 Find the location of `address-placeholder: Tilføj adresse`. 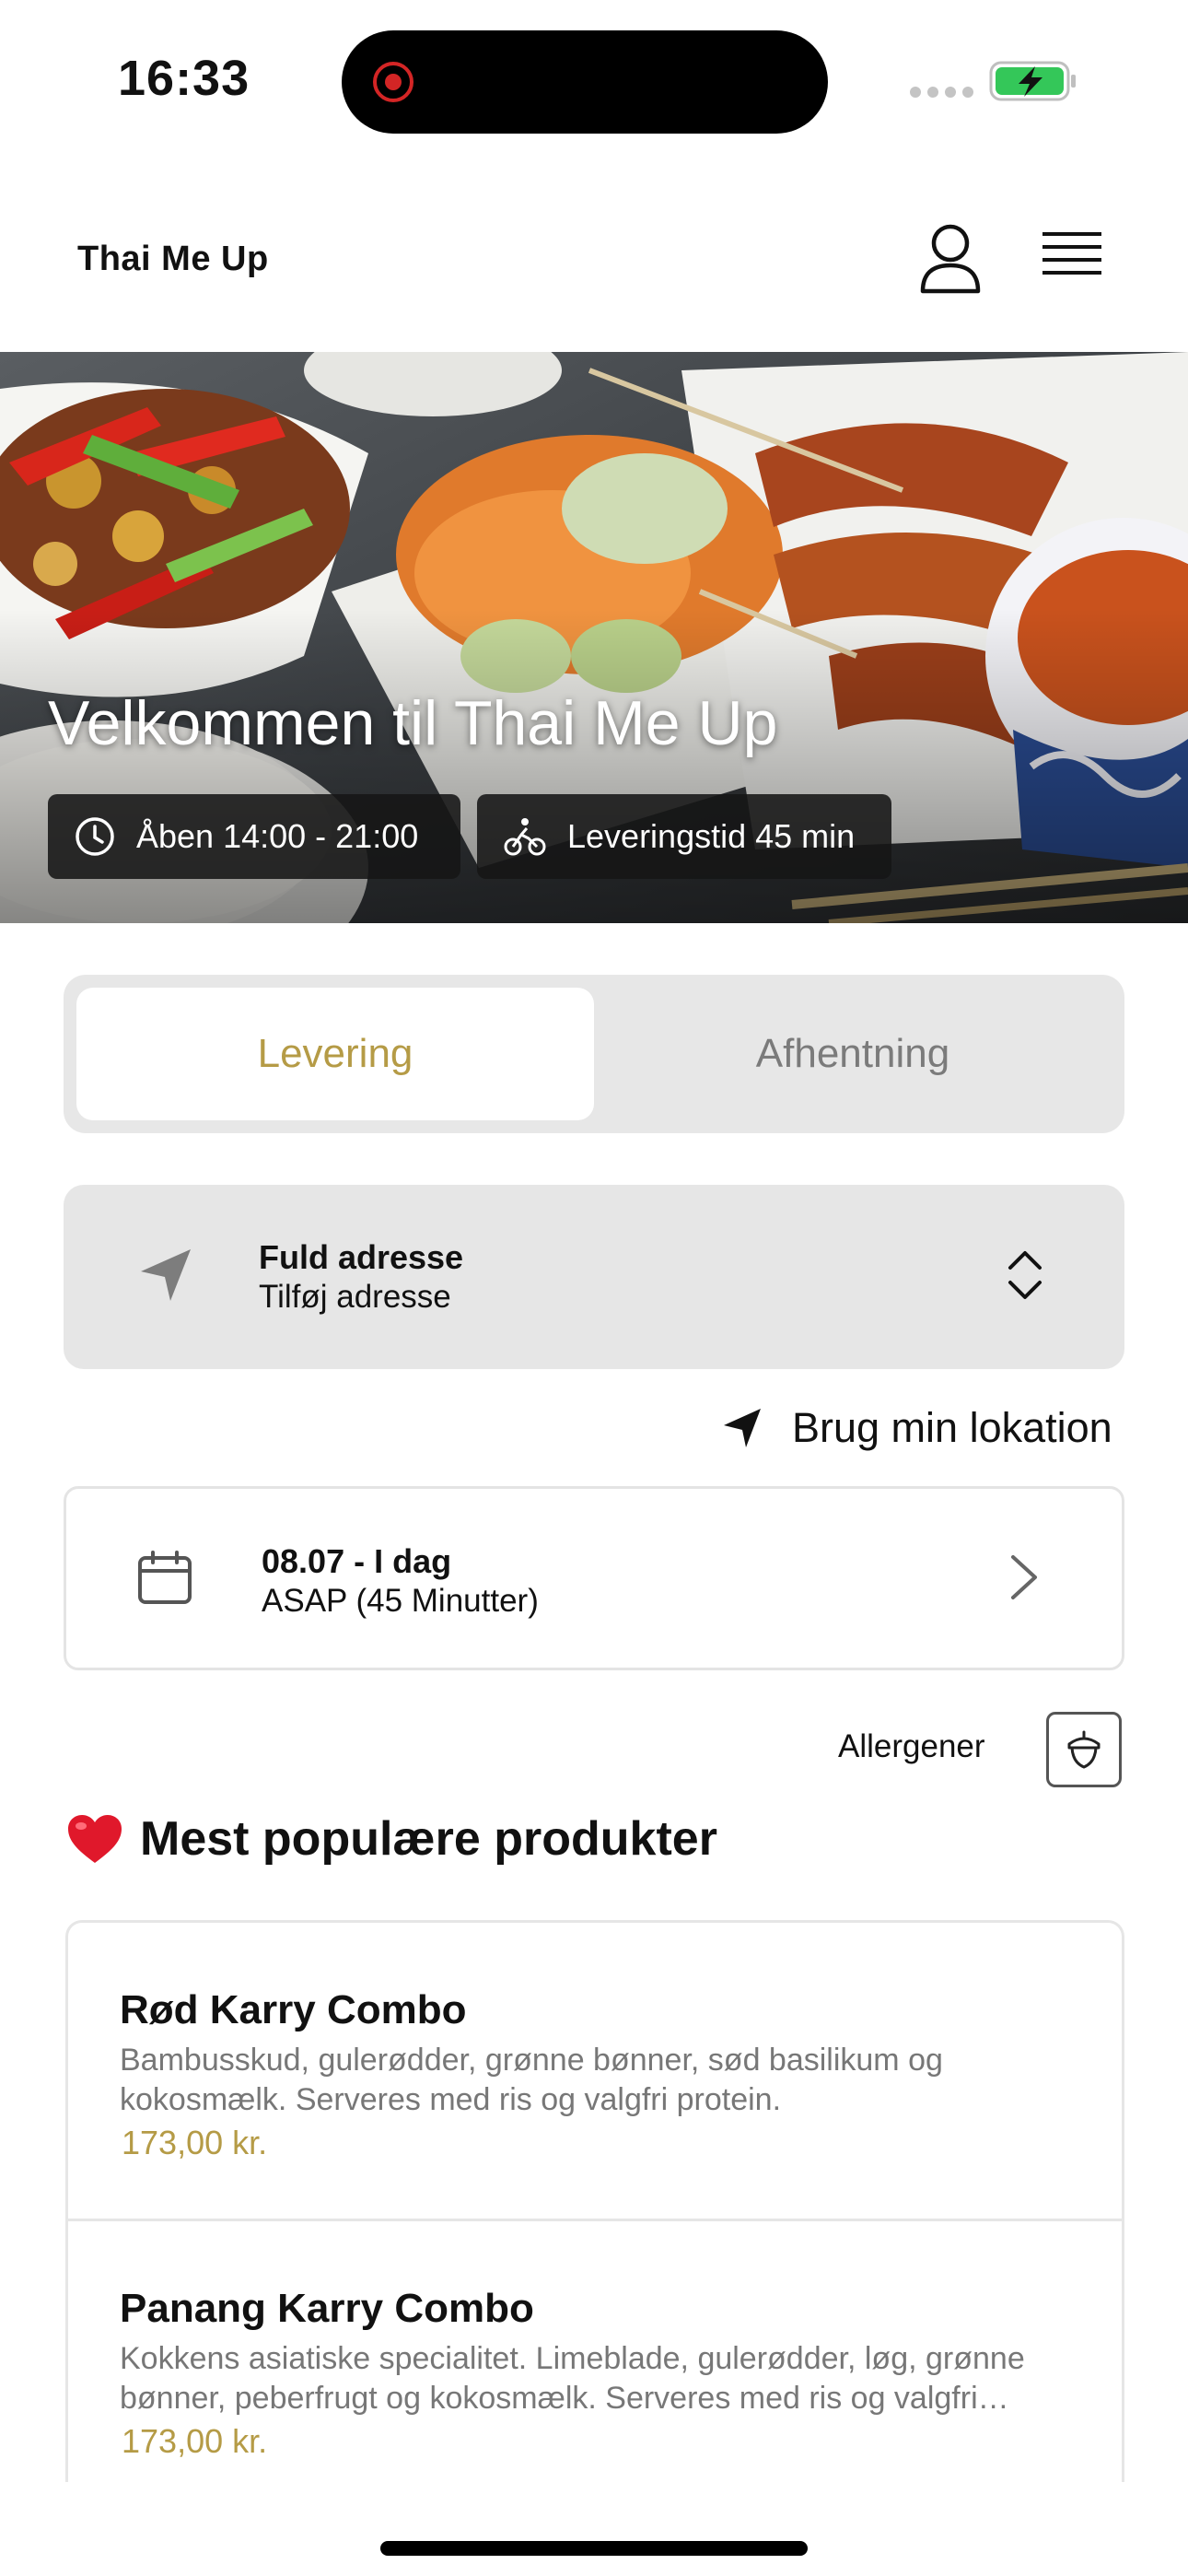

address-placeholder: Tilføj adresse is located at coordinates (355, 1297).